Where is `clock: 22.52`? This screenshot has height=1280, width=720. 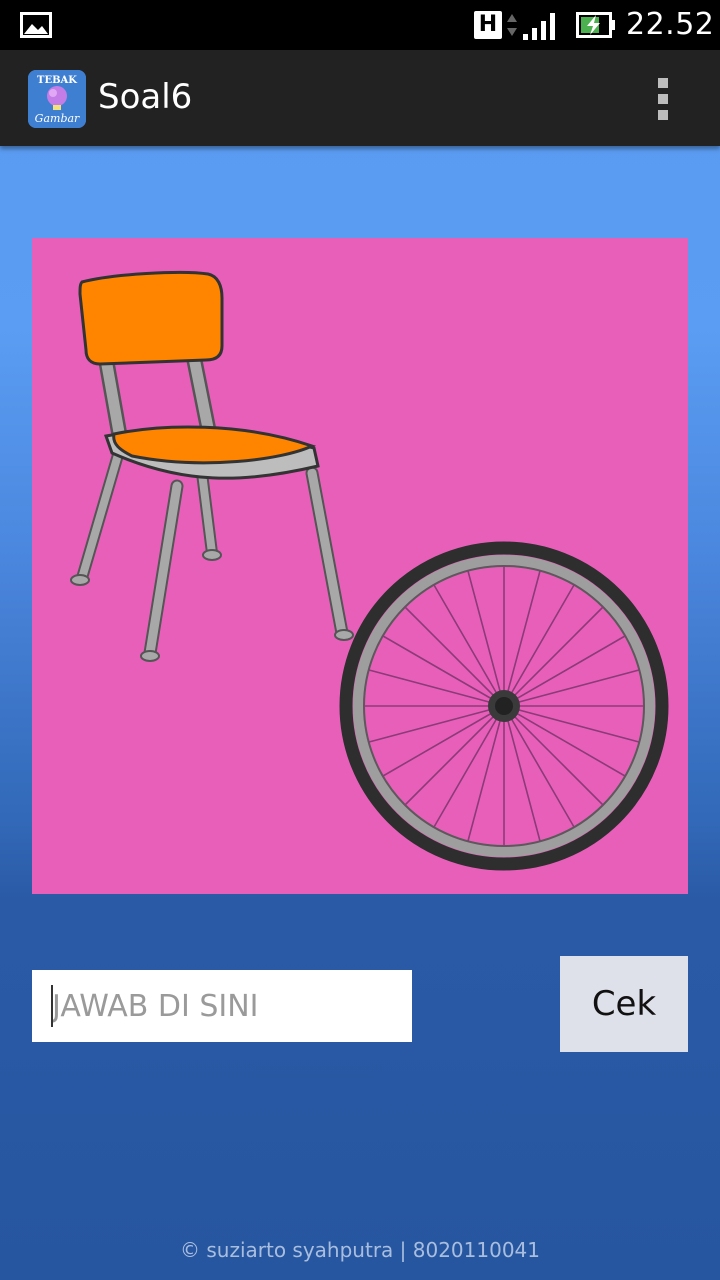
clock: 22.52 is located at coordinates (670, 24).